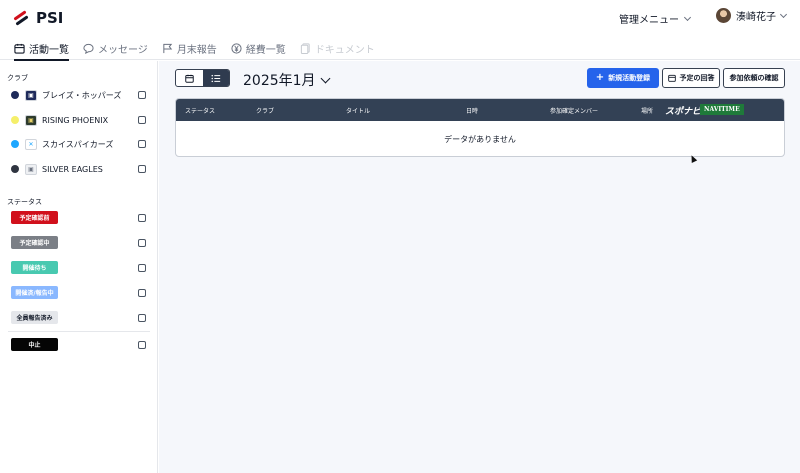 The height and width of the screenshot is (473, 800). Describe the element at coordinates (722, 109) in the screenshot. I see `navitime-logo: NAVITIME` at that location.